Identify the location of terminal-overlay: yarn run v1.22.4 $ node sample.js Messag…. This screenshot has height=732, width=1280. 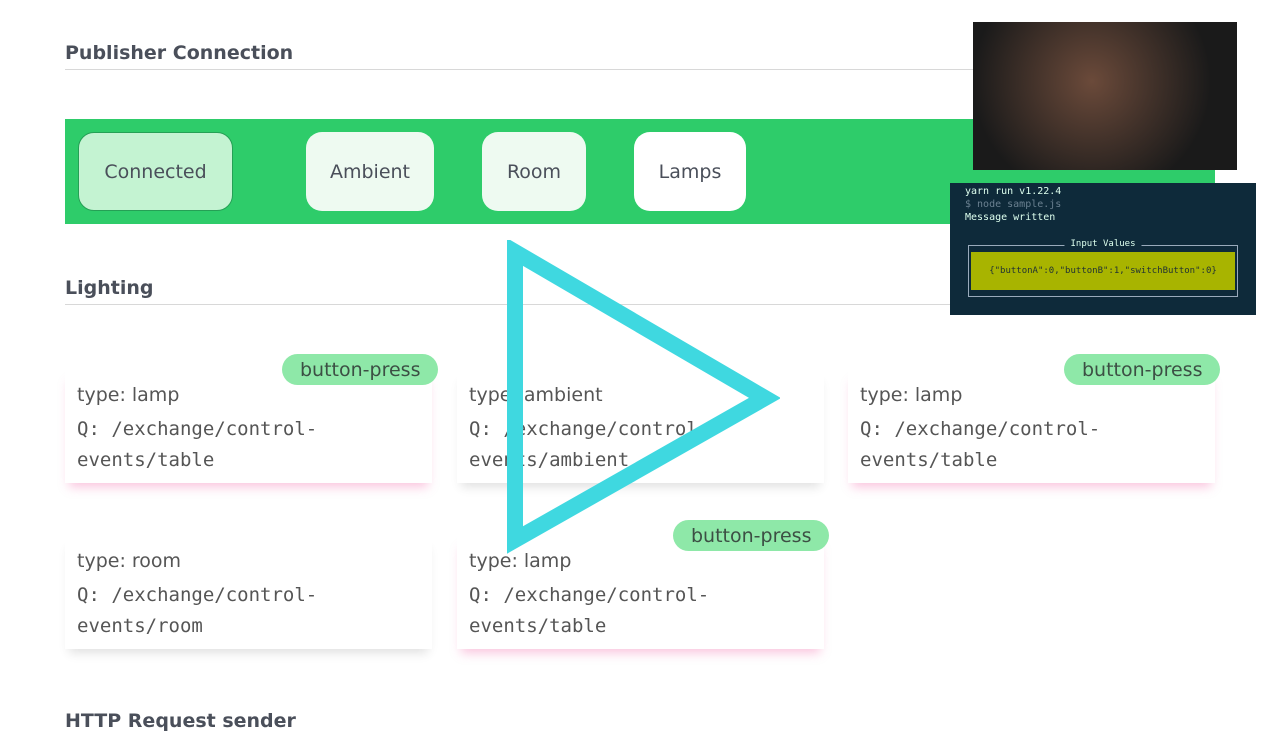
(1103, 249).